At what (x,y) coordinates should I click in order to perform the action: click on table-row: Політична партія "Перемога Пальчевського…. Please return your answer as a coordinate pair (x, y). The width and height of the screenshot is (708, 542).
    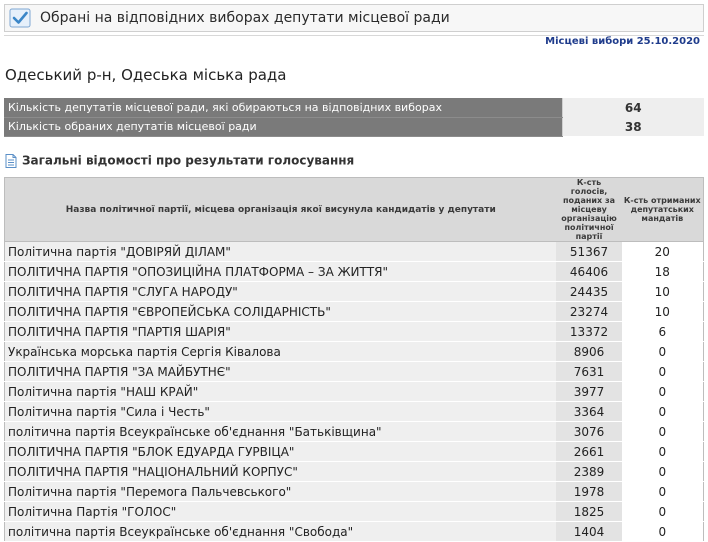
    Looking at the image, I should click on (354, 491).